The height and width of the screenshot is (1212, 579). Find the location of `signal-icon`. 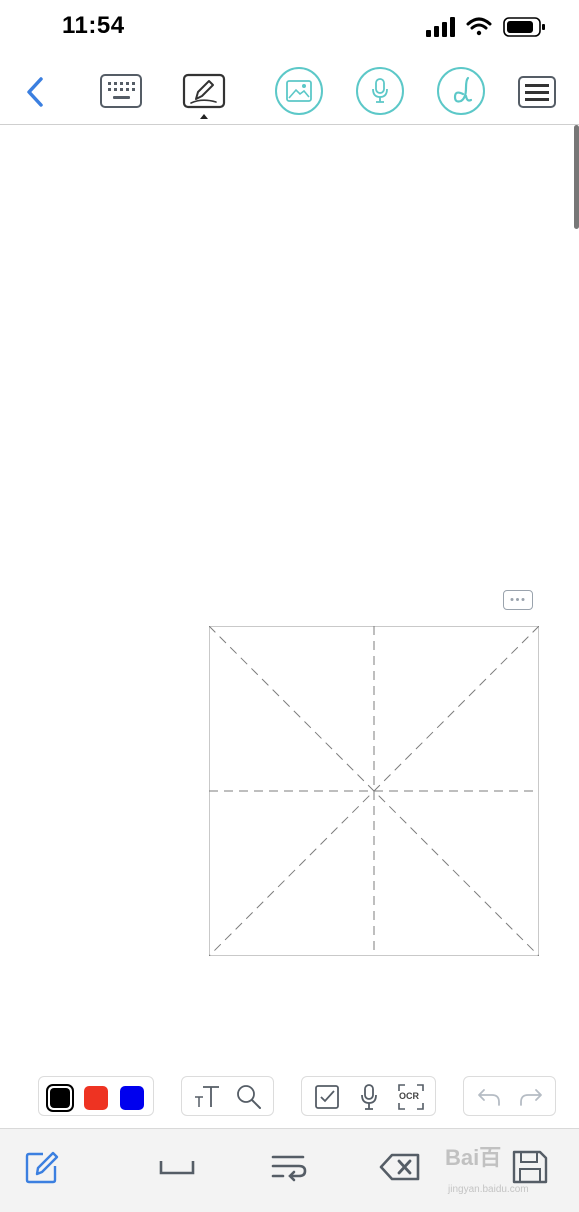

signal-icon is located at coordinates (440, 27).